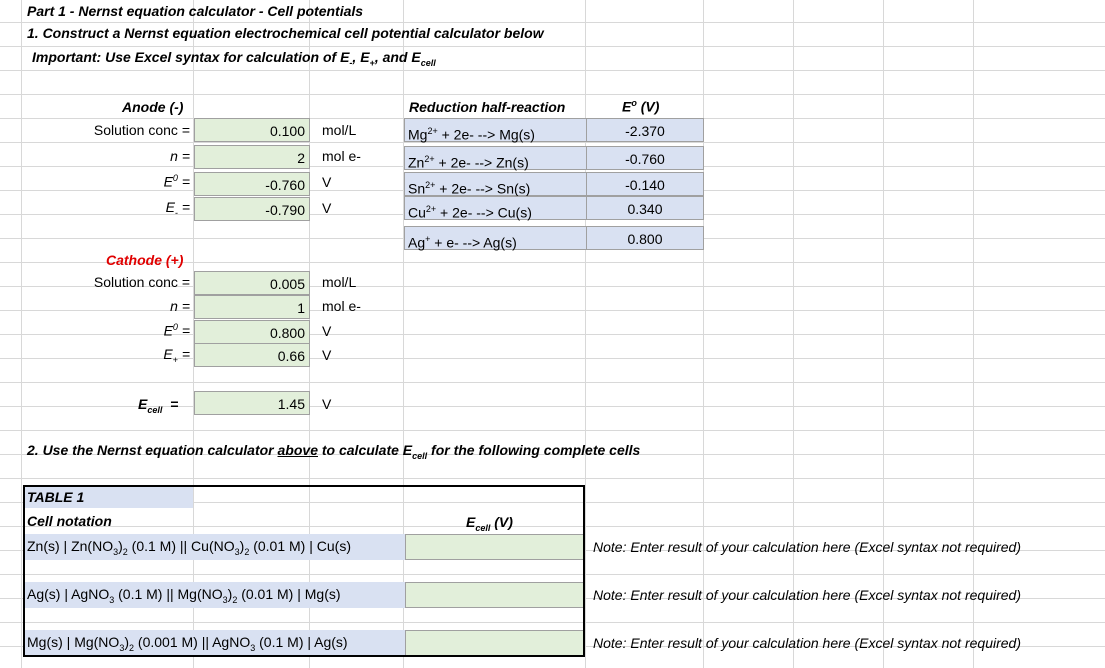 This screenshot has width=1105, height=668. Describe the element at coordinates (69, 521) in the screenshot. I see `table1-col-cell-notation: Cell notation` at that location.